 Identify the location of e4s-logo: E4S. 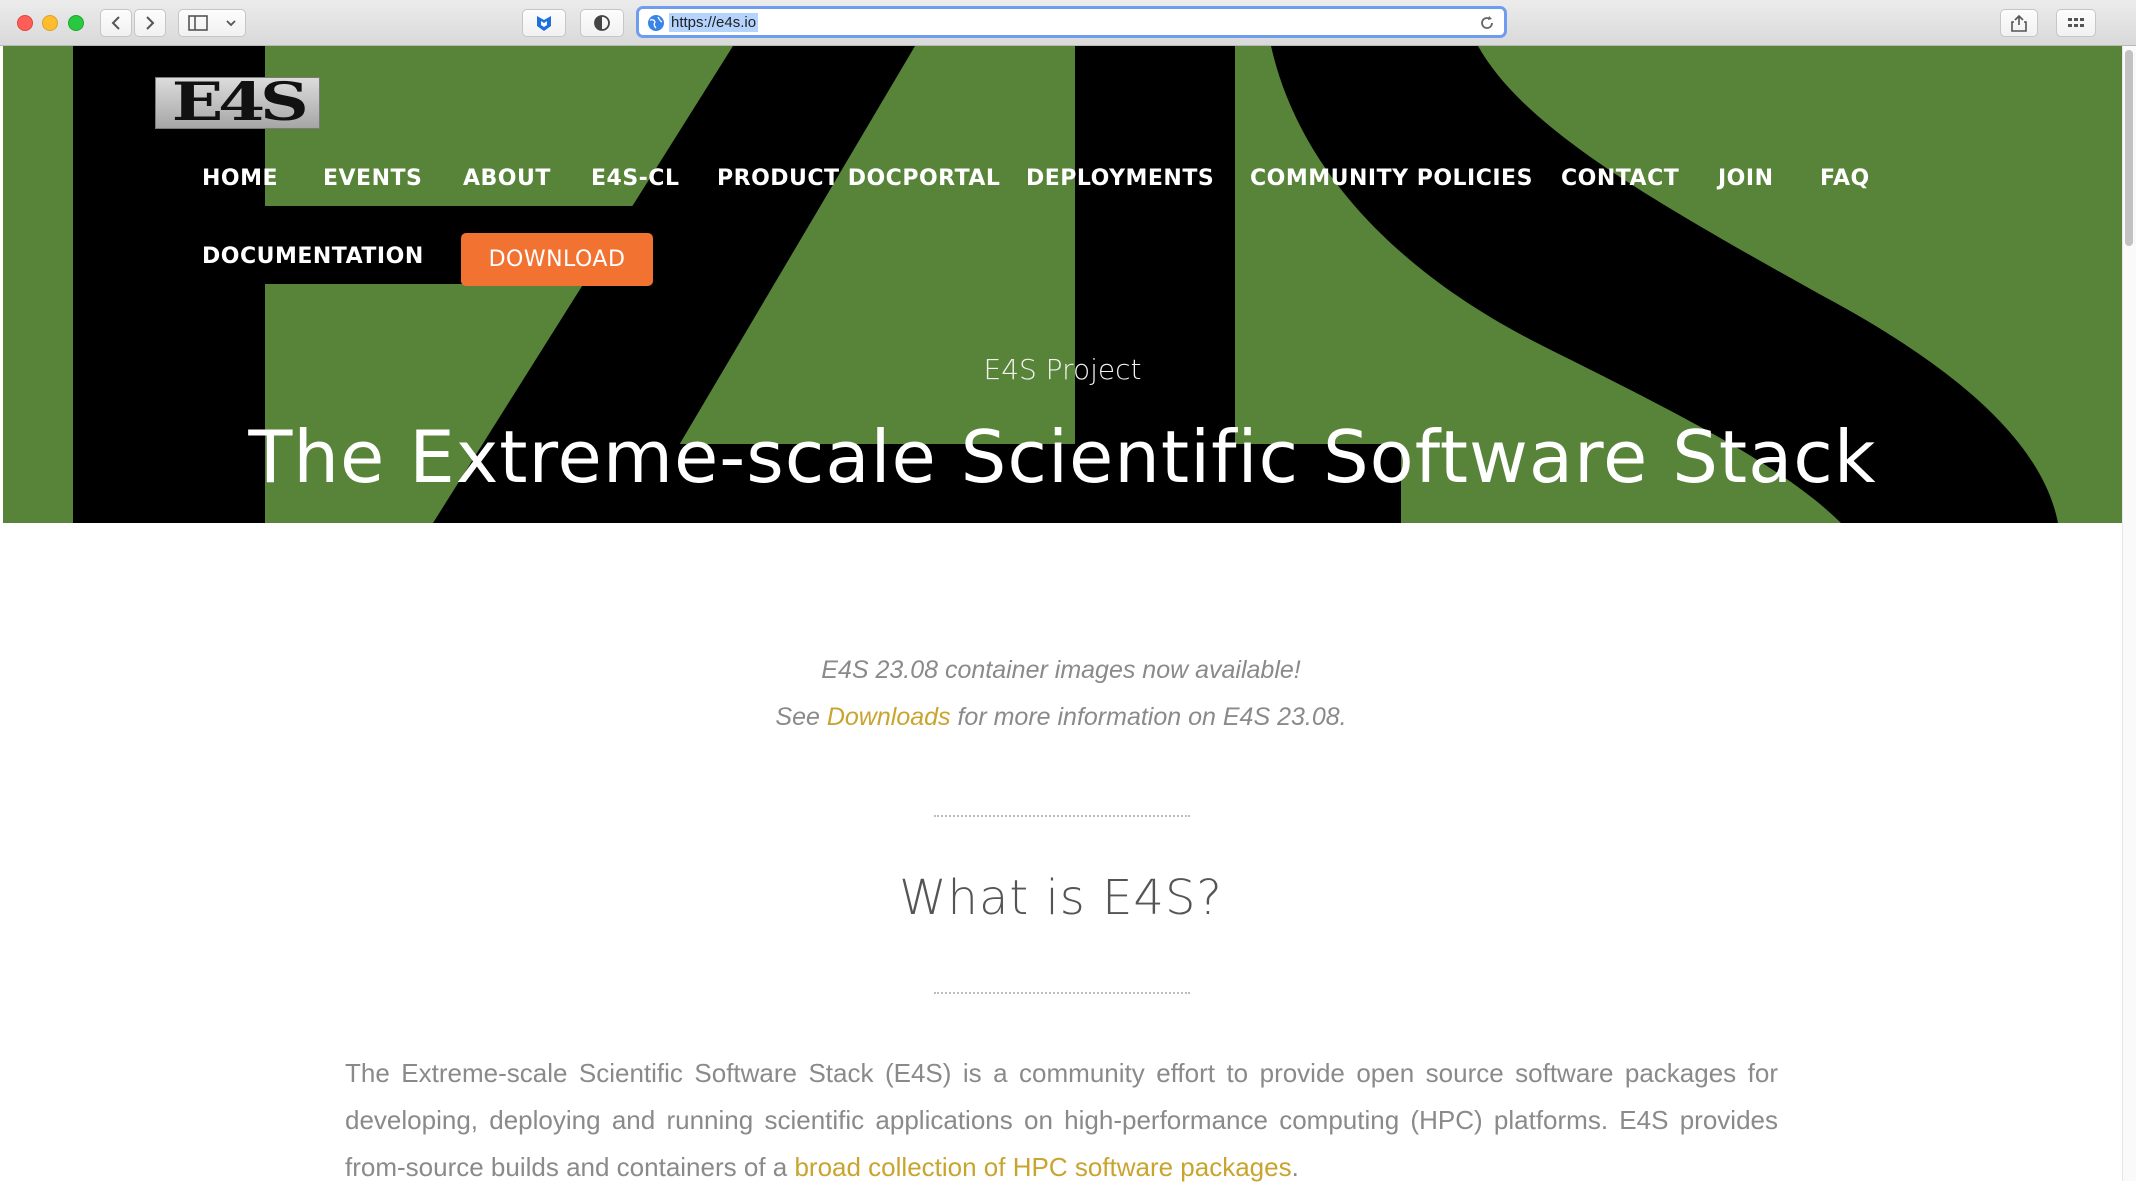
(237, 103).